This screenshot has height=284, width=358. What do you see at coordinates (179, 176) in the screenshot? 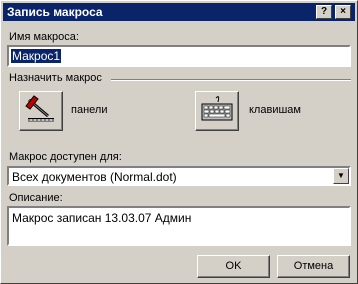
I see `store-in-dropdown: Всех документов (Normal.dot) ▼` at bounding box center [179, 176].